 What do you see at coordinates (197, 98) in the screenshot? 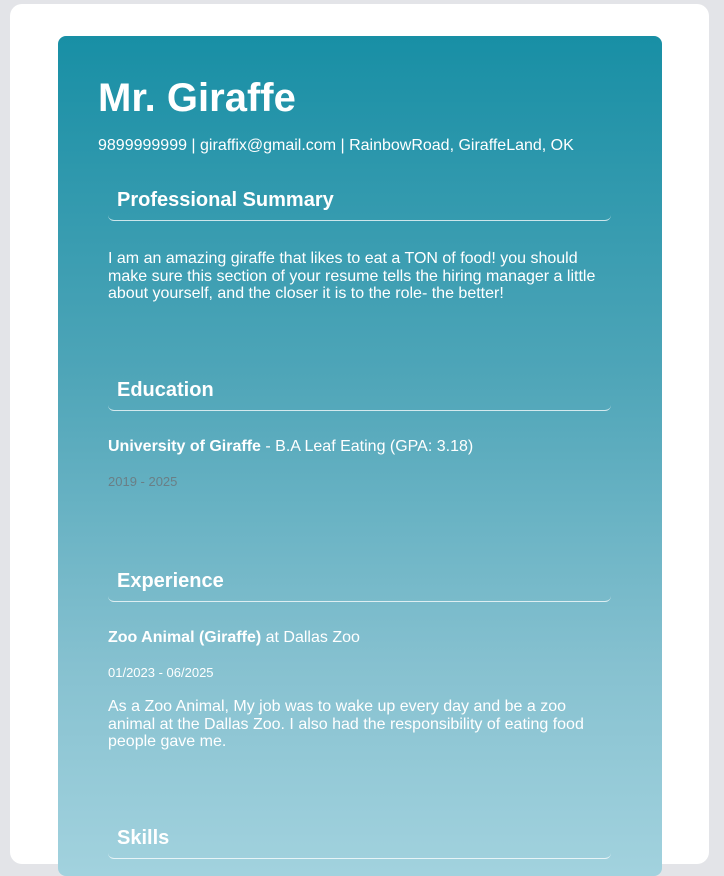
I see `resume-name: Mr. Giraffe` at bounding box center [197, 98].